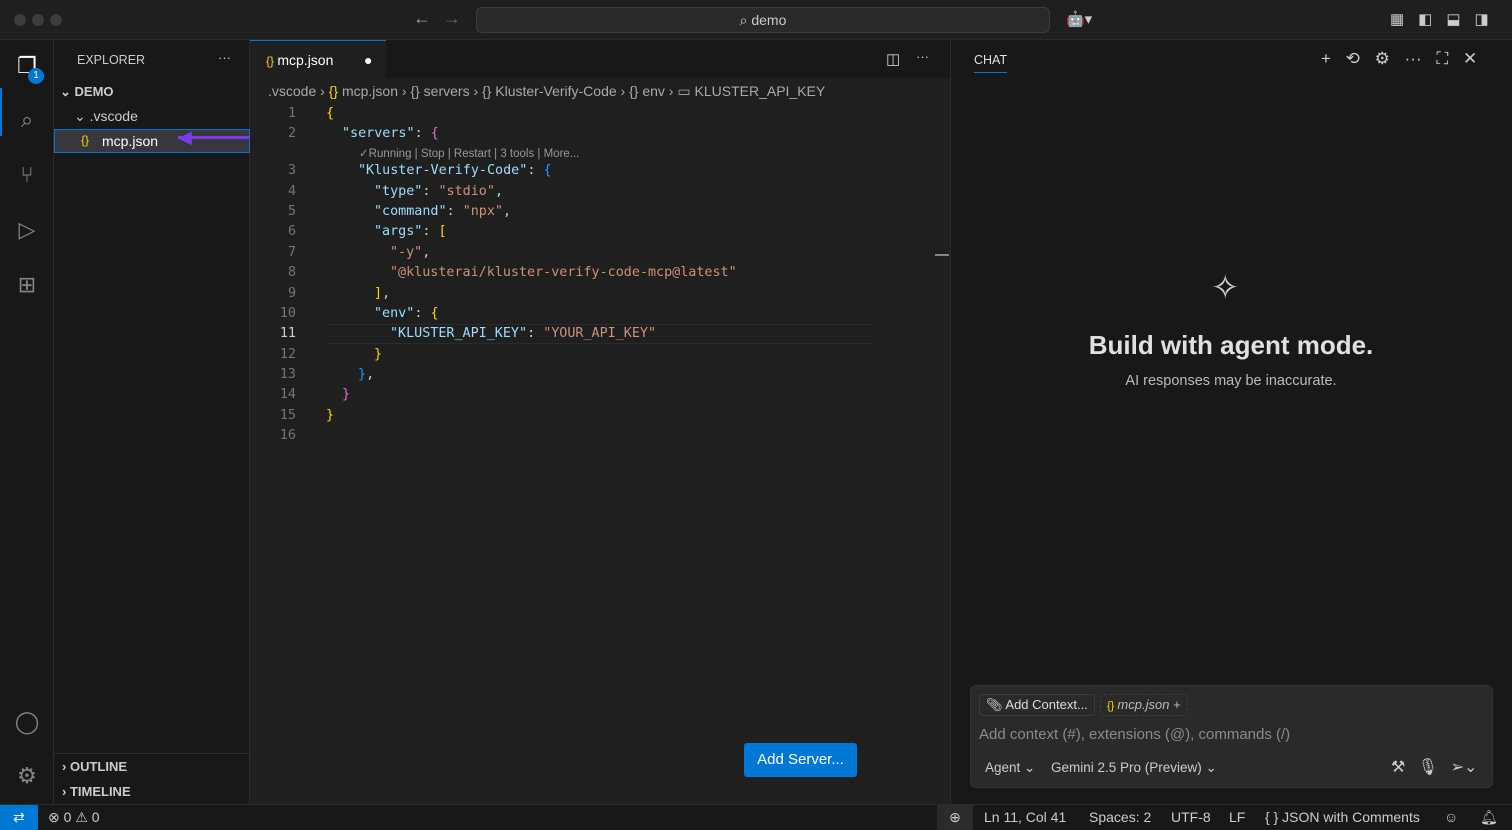 The height and width of the screenshot is (830, 1512). I want to click on chat-sparkle-icon: ✧, so click(1225, 288).